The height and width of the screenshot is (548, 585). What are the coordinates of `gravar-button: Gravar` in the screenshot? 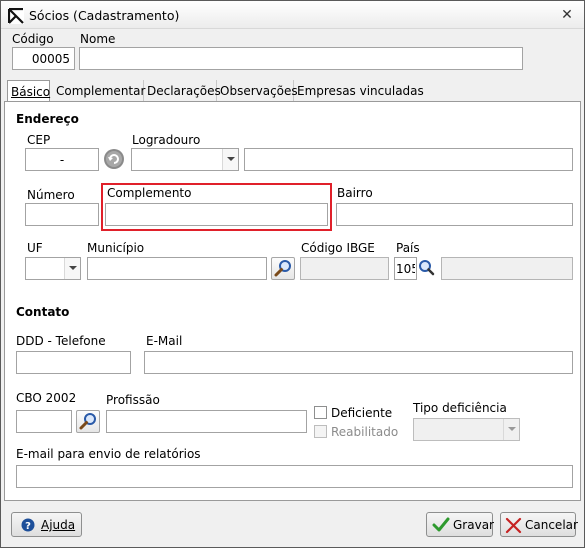 It's located at (460, 524).